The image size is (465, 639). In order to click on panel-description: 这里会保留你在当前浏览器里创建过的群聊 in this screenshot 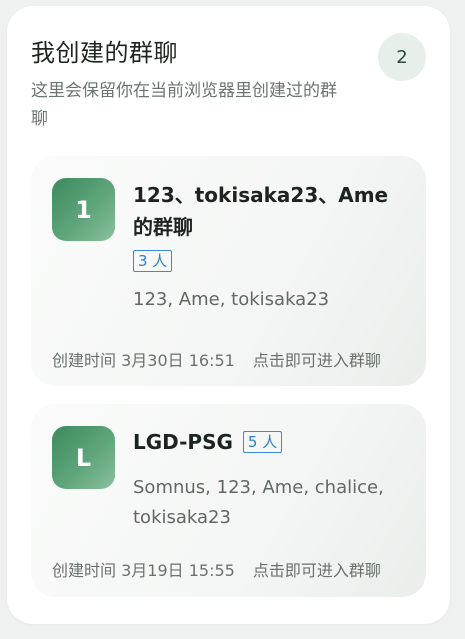, I will do `click(184, 105)`.